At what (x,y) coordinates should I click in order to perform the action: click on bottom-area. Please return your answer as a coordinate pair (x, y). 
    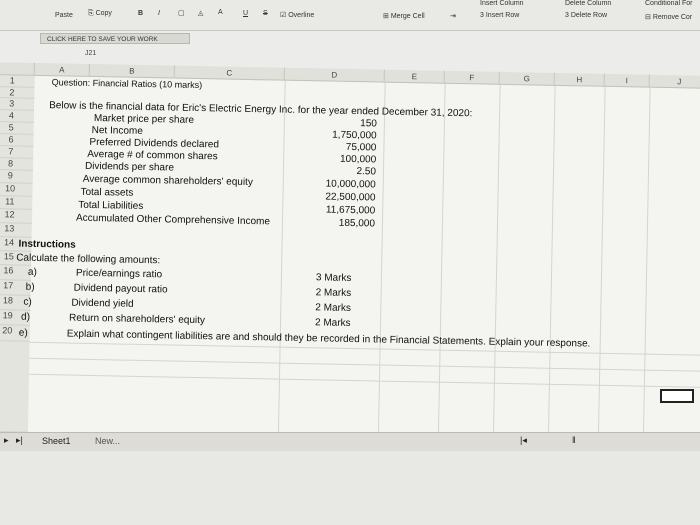
    Looking at the image, I should click on (350, 488).